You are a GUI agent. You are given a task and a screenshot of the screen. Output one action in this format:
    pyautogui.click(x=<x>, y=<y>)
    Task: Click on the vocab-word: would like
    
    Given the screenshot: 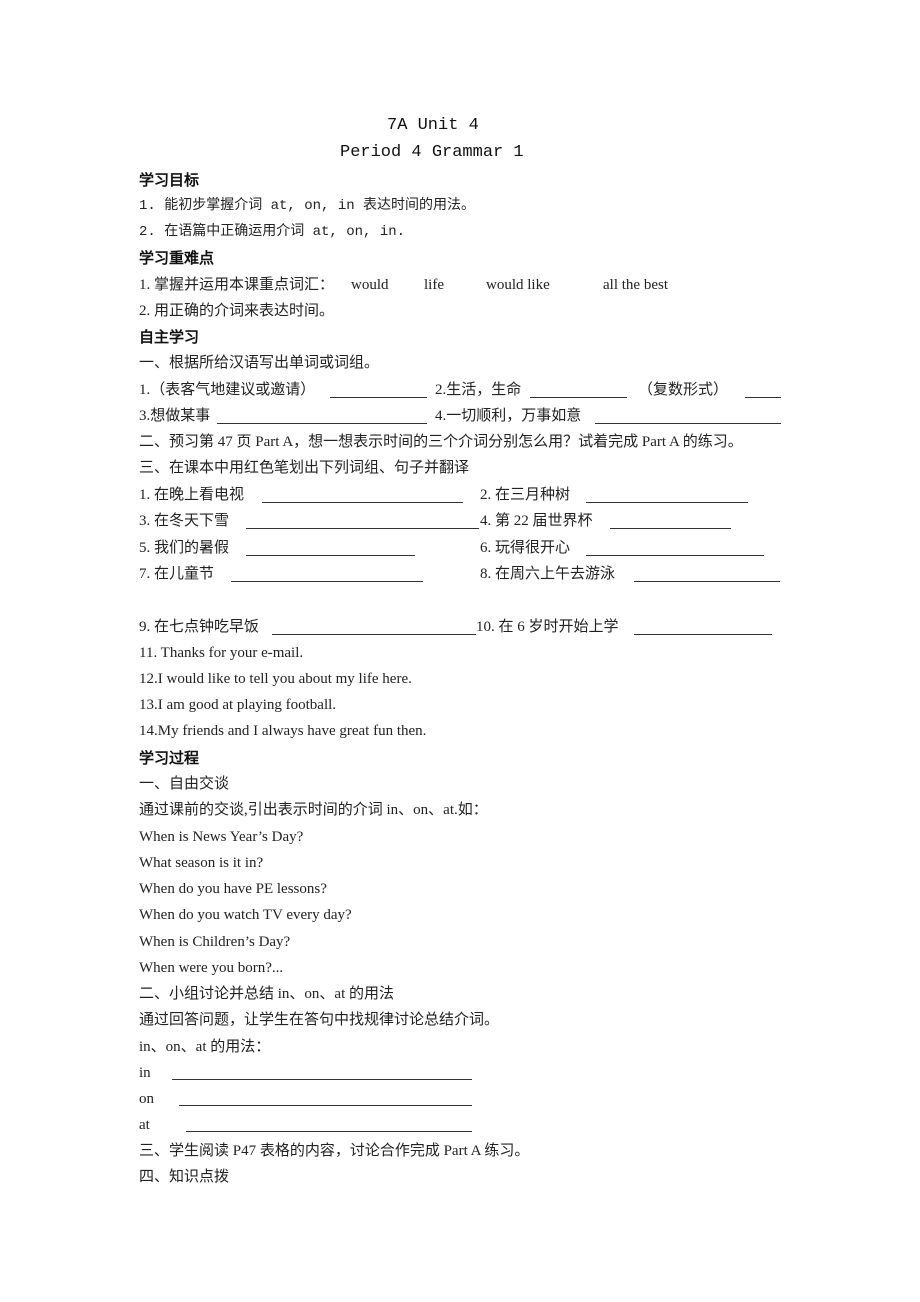 What is the action you would take?
    pyautogui.click(x=518, y=285)
    